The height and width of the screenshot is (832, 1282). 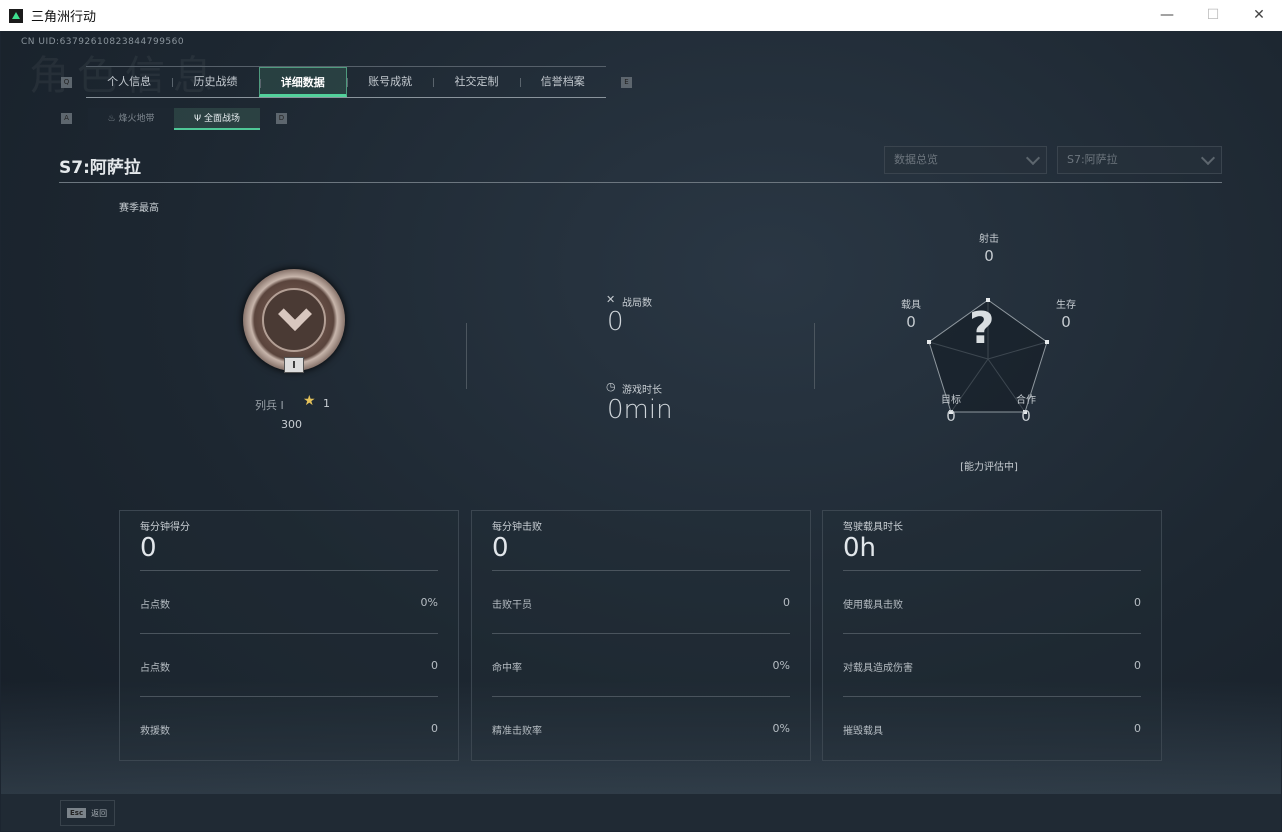 What do you see at coordinates (302, 82) in the screenshot?
I see `tab-detailed-data: 详细数据` at bounding box center [302, 82].